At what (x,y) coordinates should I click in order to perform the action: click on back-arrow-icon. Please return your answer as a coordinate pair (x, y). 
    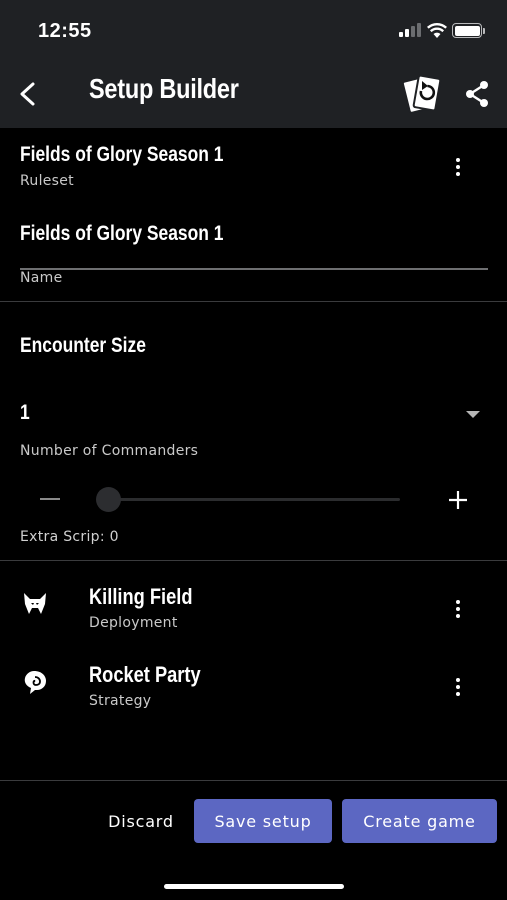
    Looking at the image, I should click on (28, 94).